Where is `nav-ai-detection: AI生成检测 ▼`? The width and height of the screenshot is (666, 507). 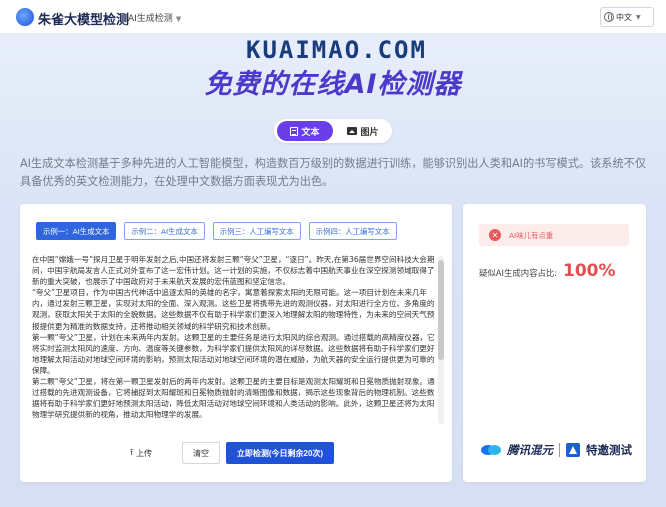
nav-ai-detection: AI生成检测 ▼ is located at coordinates (154, 17).